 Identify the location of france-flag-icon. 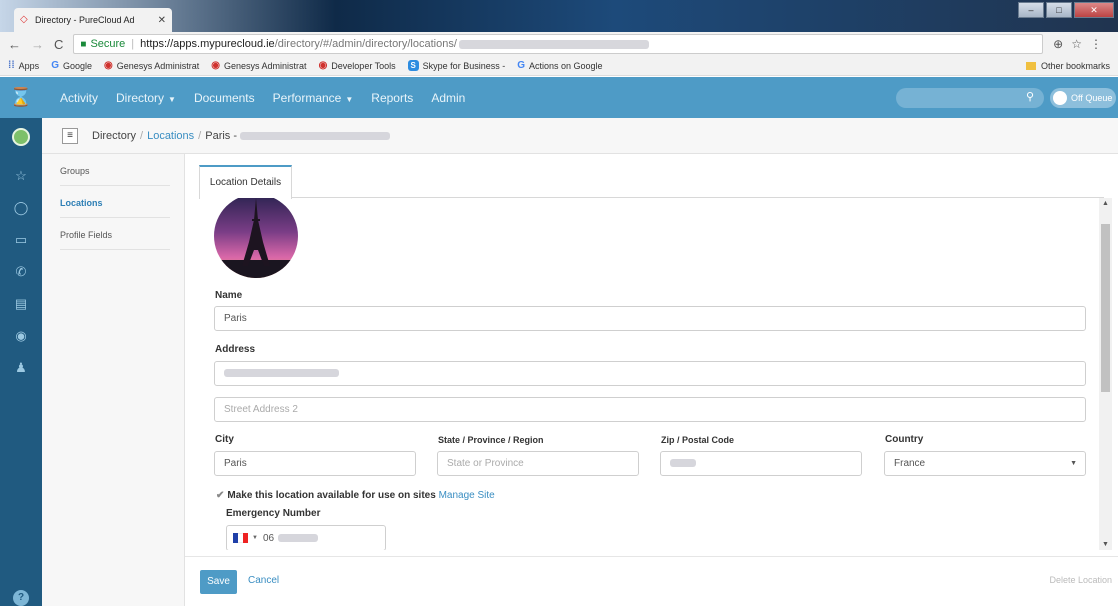
(240, 538).